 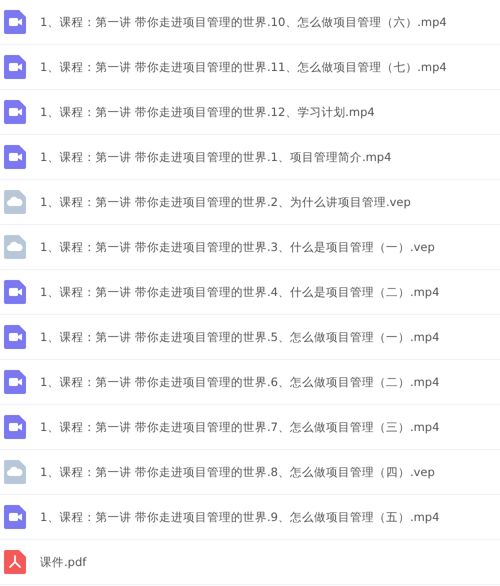 I want to click on file-name: 1、课程：第一讲 带你走进项目管理的世界.6、怎么做项目管理（二）.mp4, so click(x=240, y=382).